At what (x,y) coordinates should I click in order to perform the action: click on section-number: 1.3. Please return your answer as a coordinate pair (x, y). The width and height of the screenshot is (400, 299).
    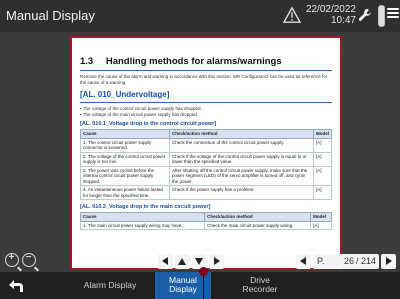
    Looking at the image, I should click on (87, 61).